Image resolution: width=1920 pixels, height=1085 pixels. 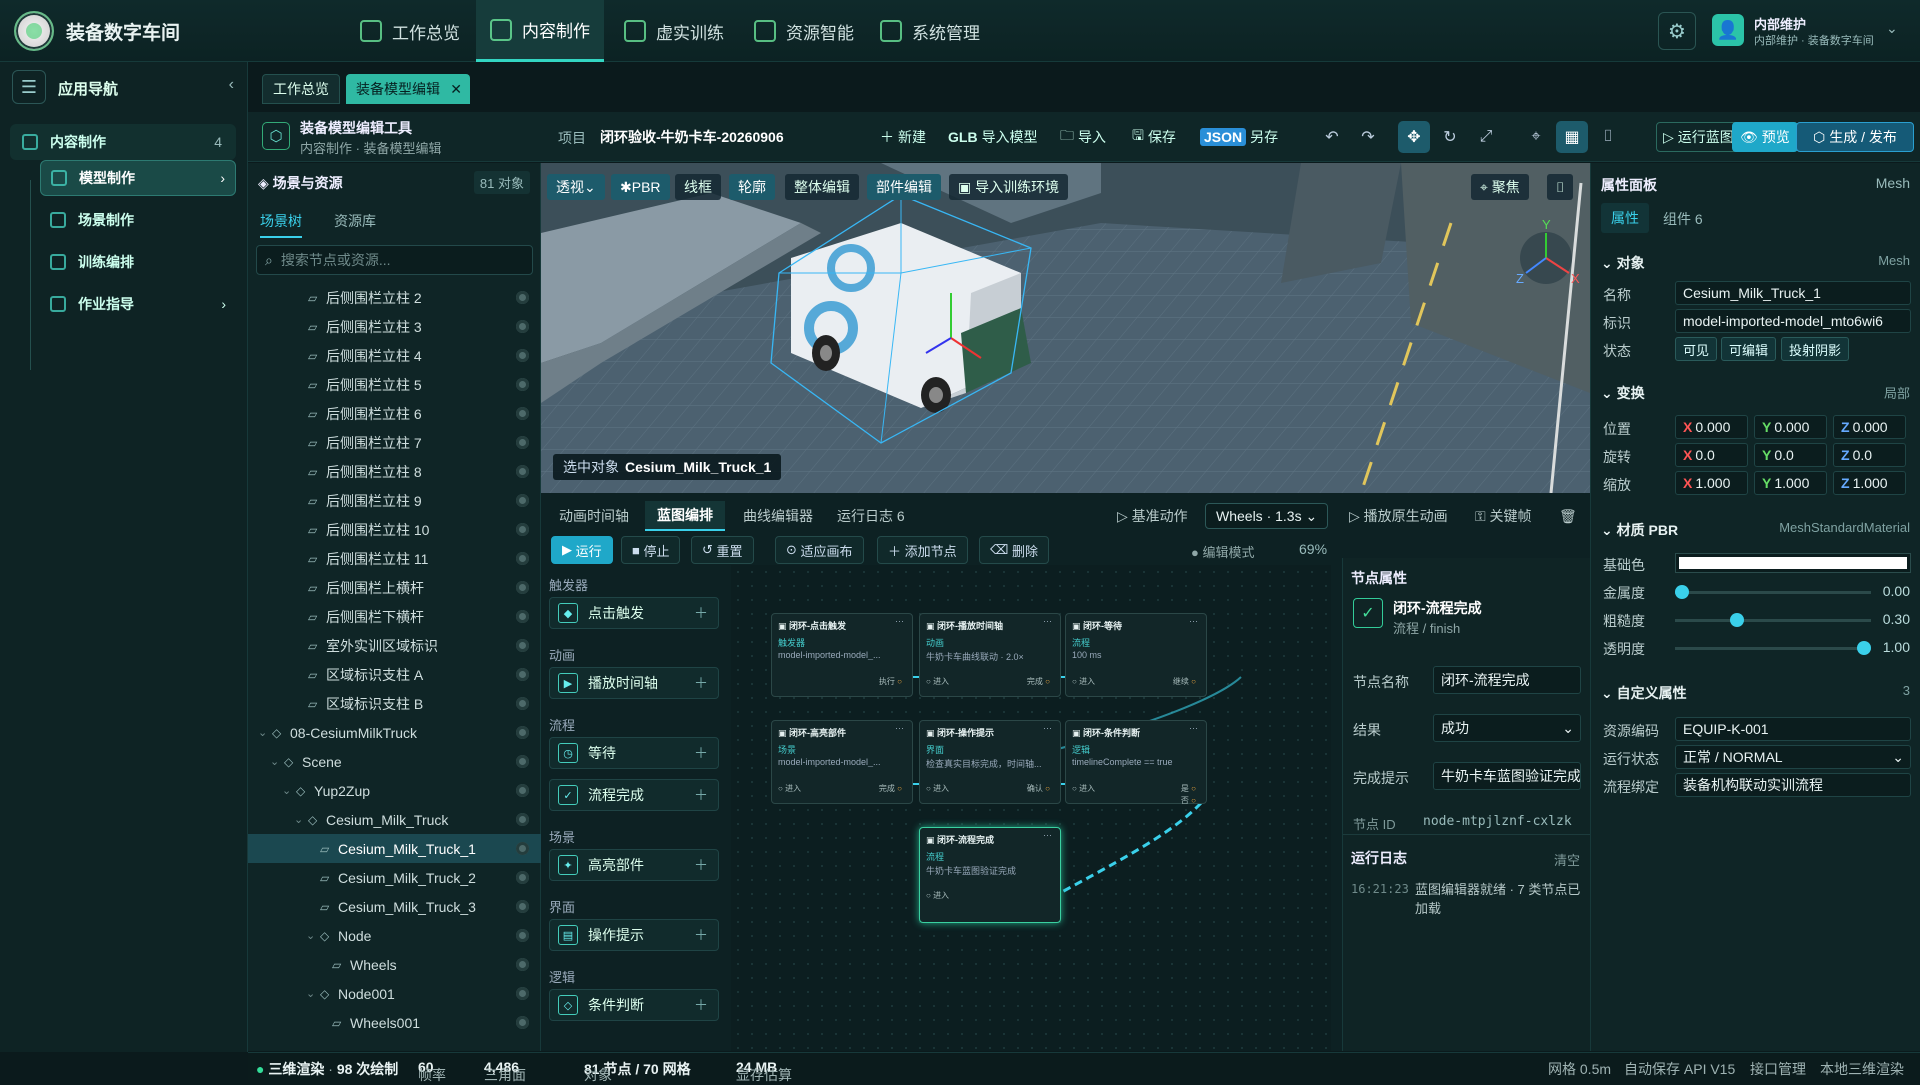 What do you see at coordinates (594, 516) in the screenshot?
I see `tab-timeline: 动画时间轴` at bounding box center [594, 516].